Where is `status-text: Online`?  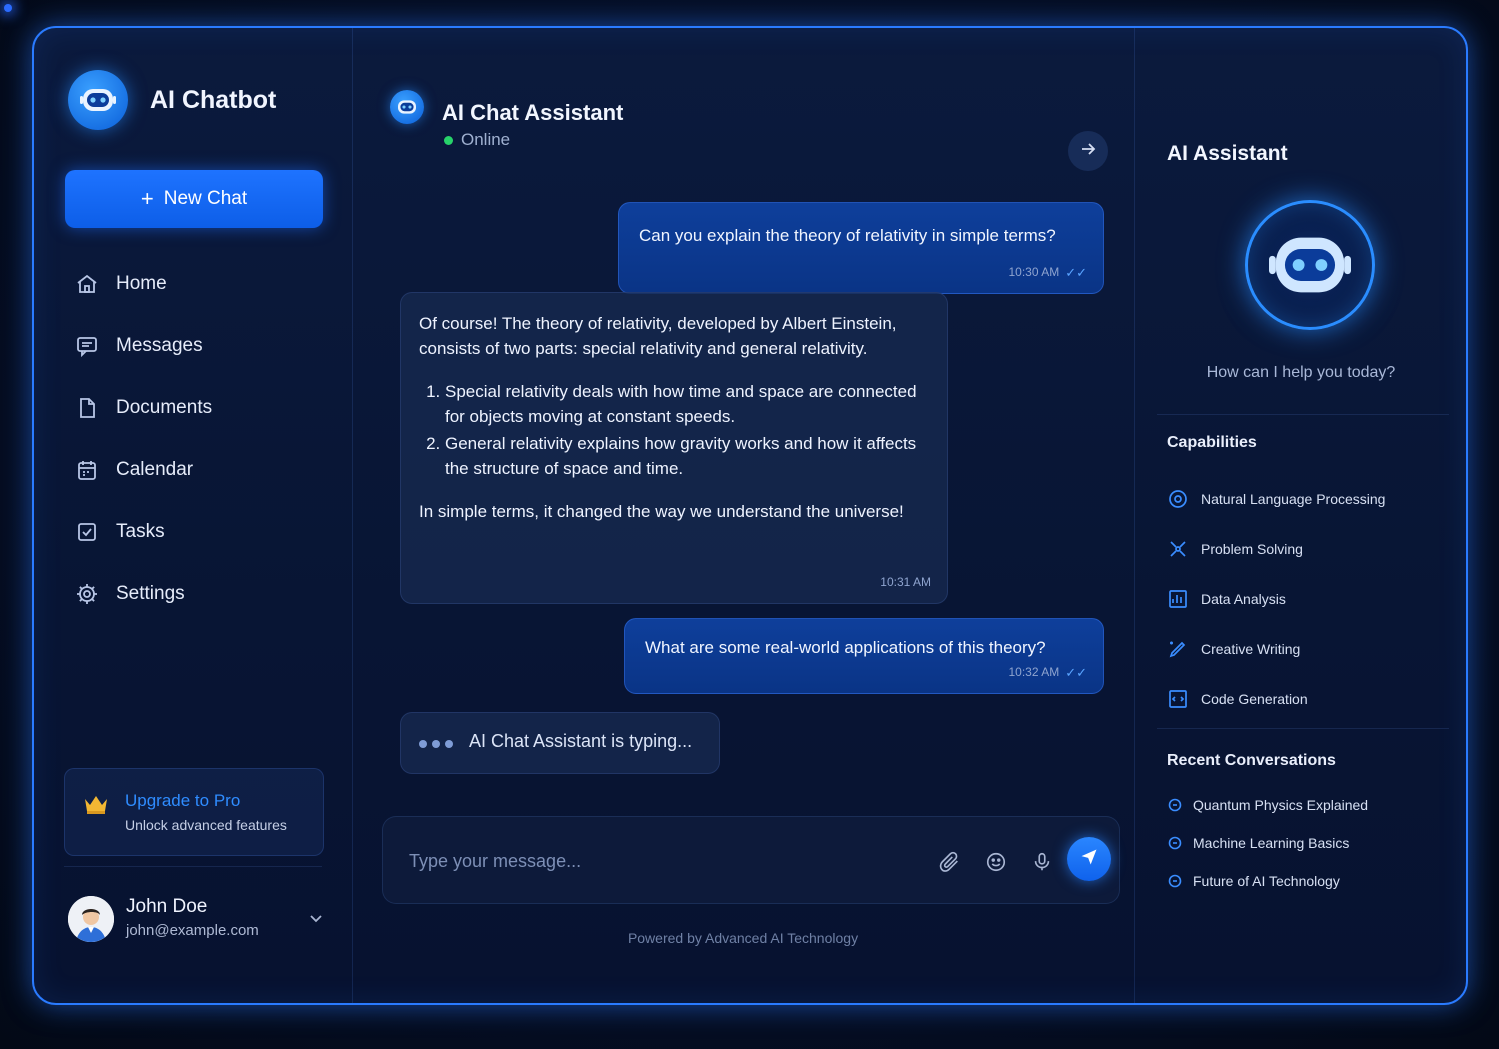 status-text: Online is located at coordinates (486, 139).